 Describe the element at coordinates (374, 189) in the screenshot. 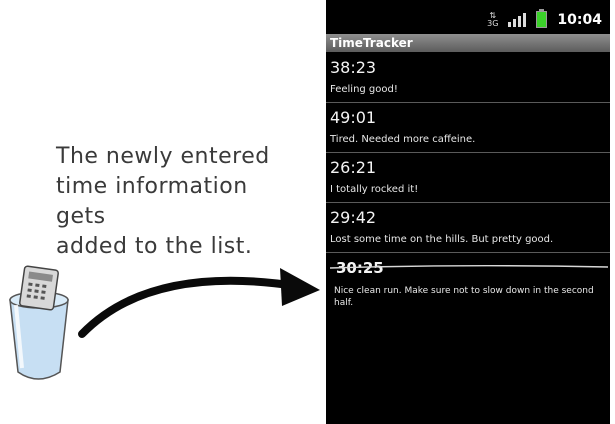

I see `entry-note: I totally rocked it!` at that location.